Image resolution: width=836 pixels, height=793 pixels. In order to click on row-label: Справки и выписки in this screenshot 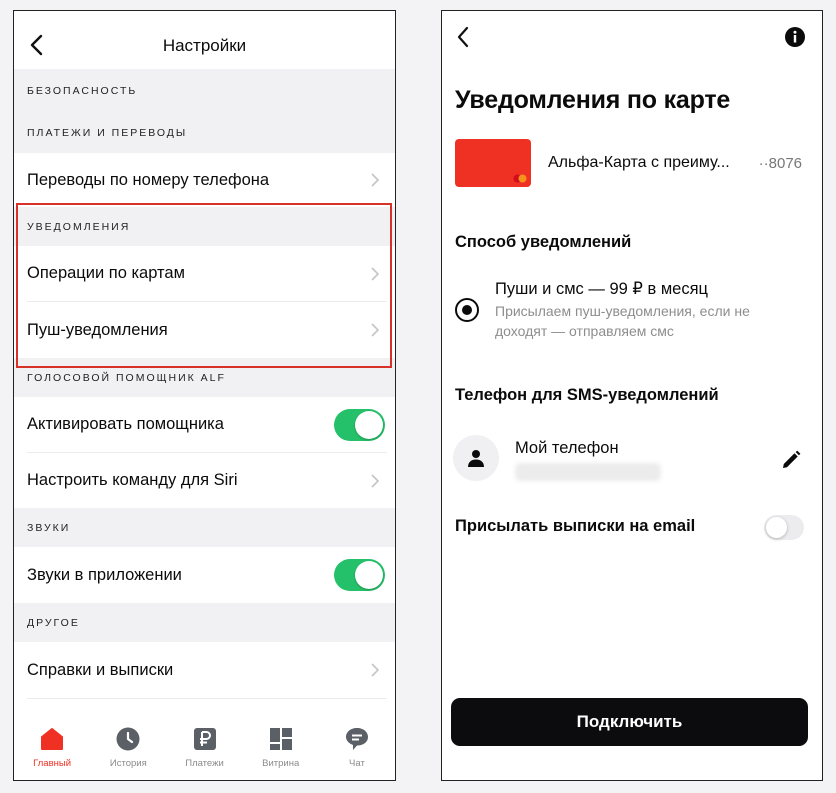, I will do `click(100, 669)`.